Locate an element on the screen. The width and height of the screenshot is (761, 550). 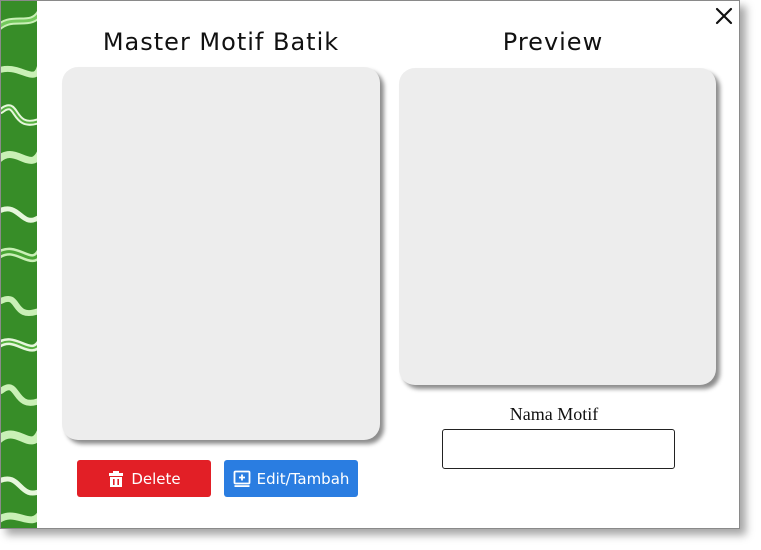
edit-add-button: Edit/Tambah is located at coordinates (291, 478).